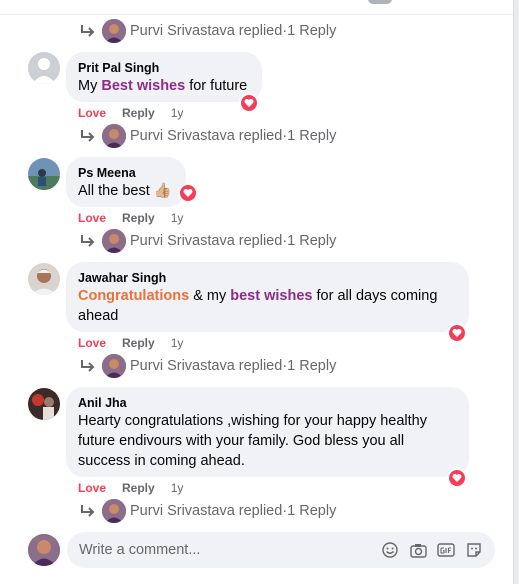  I want to click on camera-icon, so click(418, 550).